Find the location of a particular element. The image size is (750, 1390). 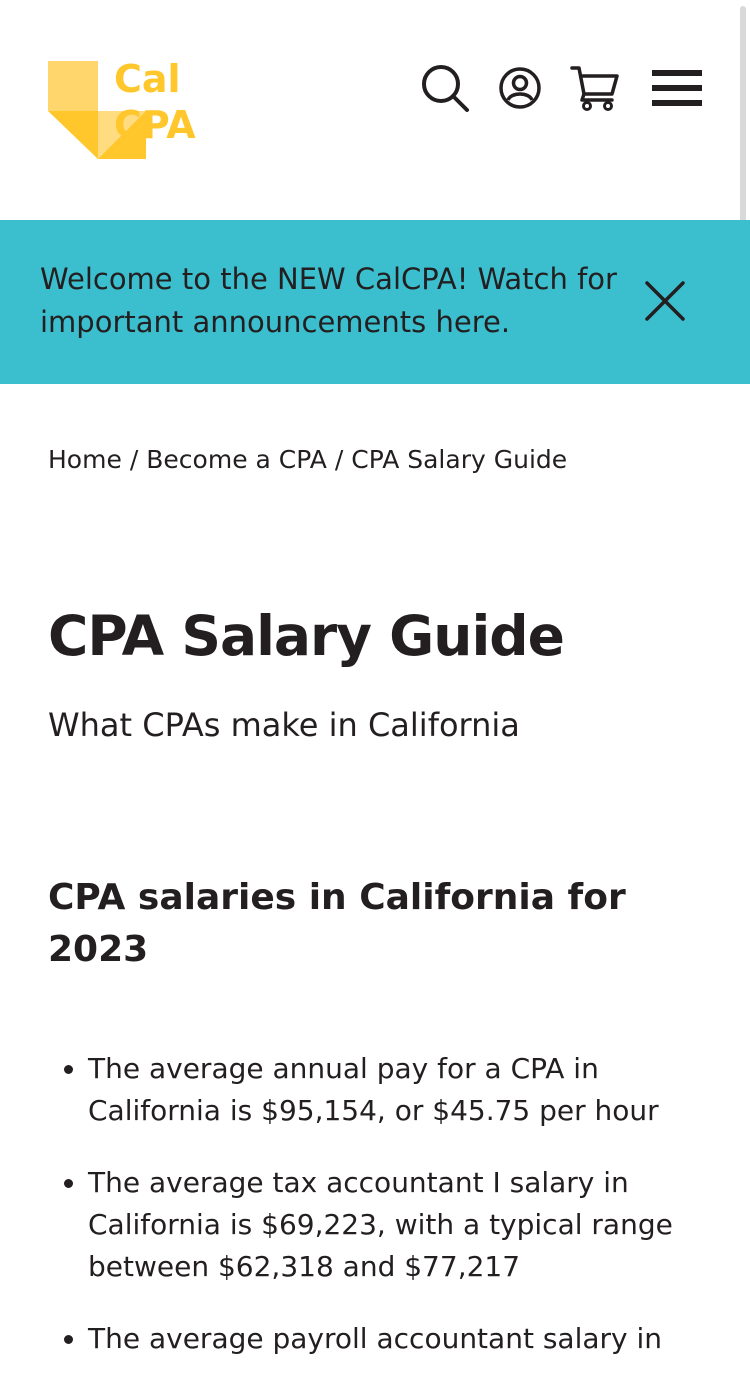

list-item: The average payroll accountant salary in is located at coordinates (398, 1339).